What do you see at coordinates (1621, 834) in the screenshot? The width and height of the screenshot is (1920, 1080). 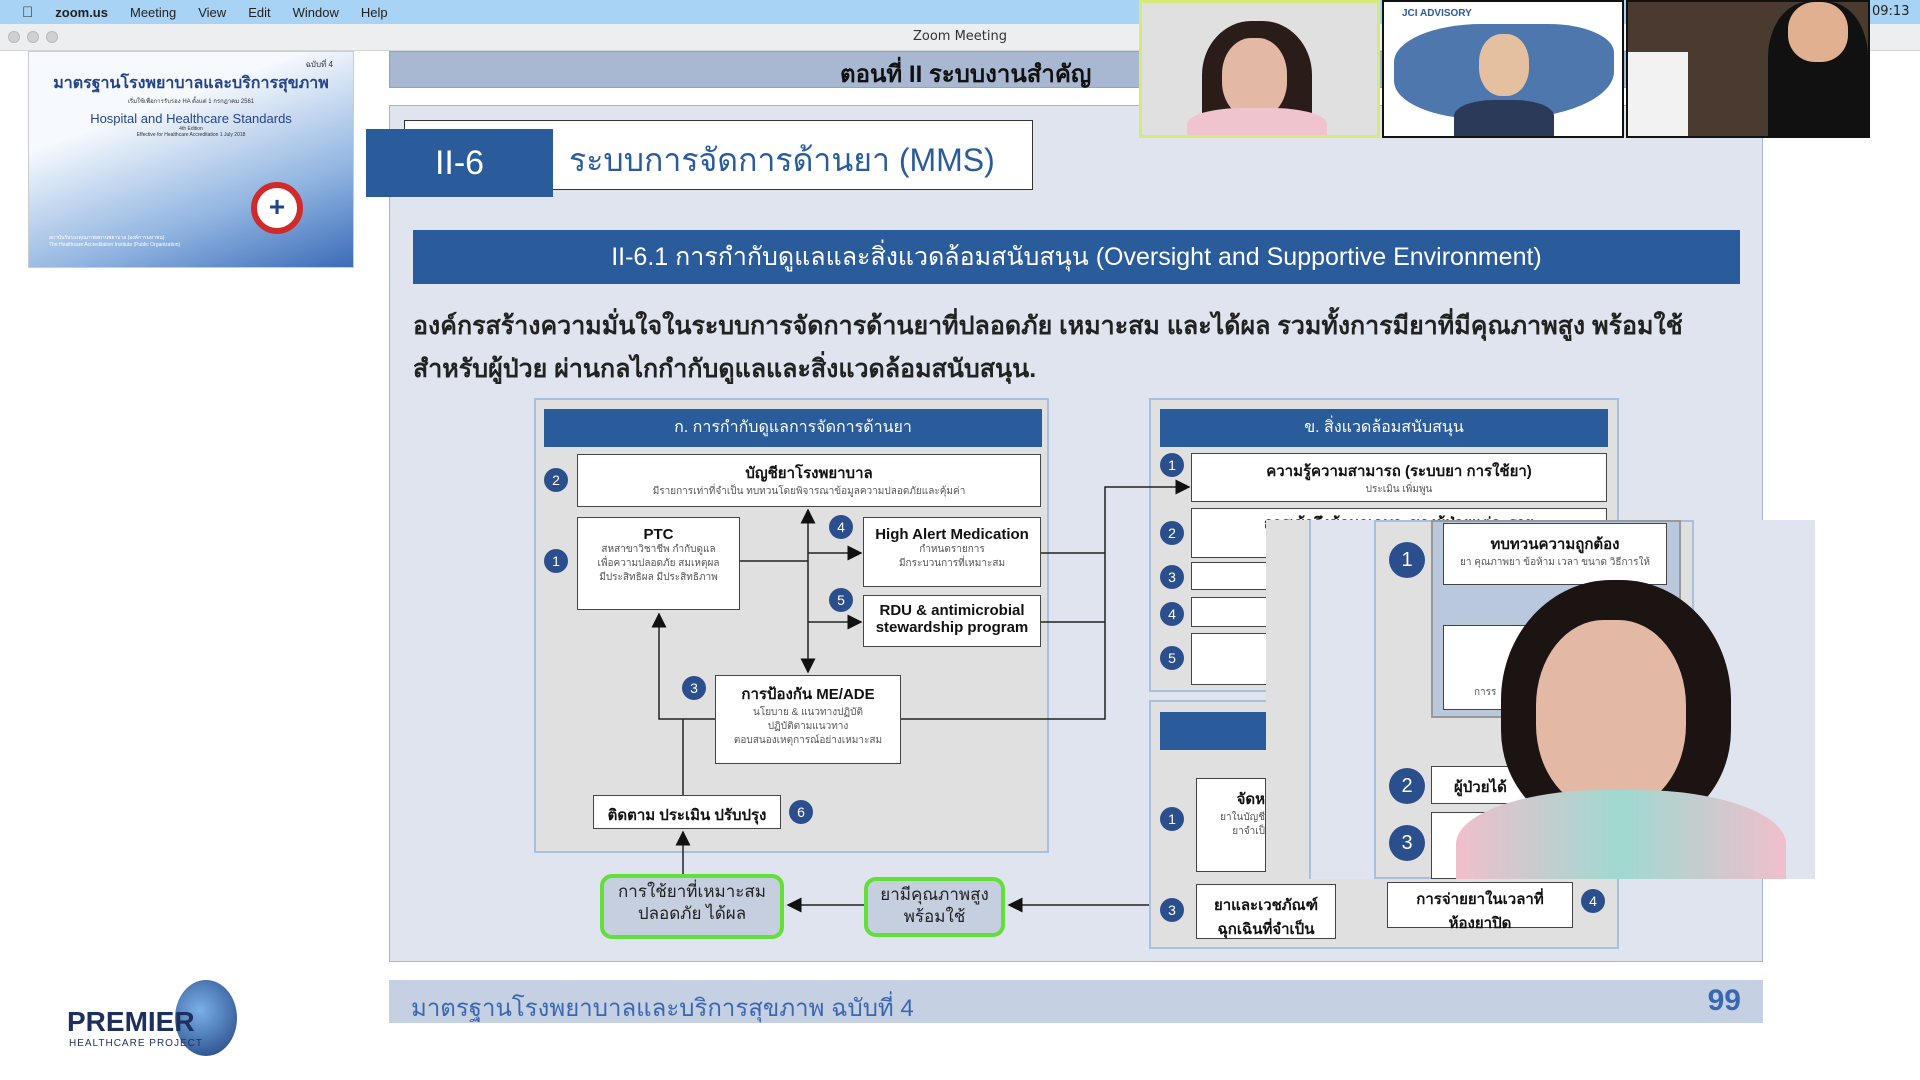 I see `speaker-shirt` at bounding box center [1621, 834].